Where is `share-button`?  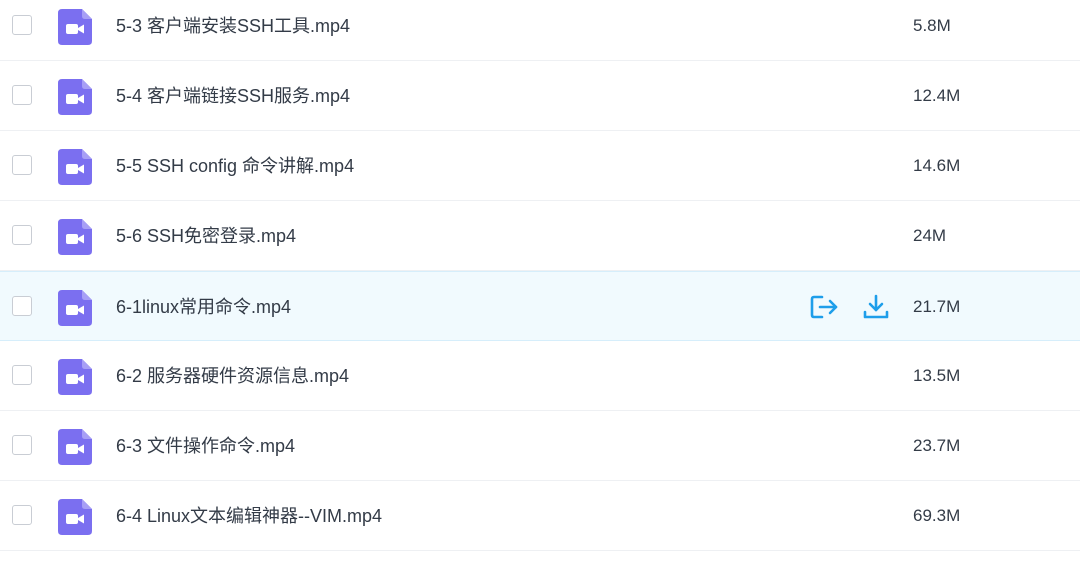 share-button is located at coordinates (824, 307).